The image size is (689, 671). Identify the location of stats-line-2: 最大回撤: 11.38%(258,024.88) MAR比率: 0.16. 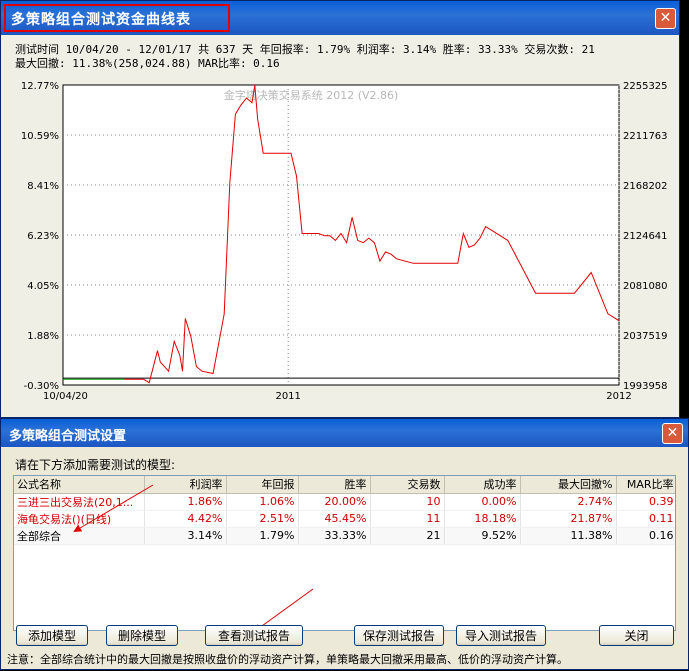
(147, 63).